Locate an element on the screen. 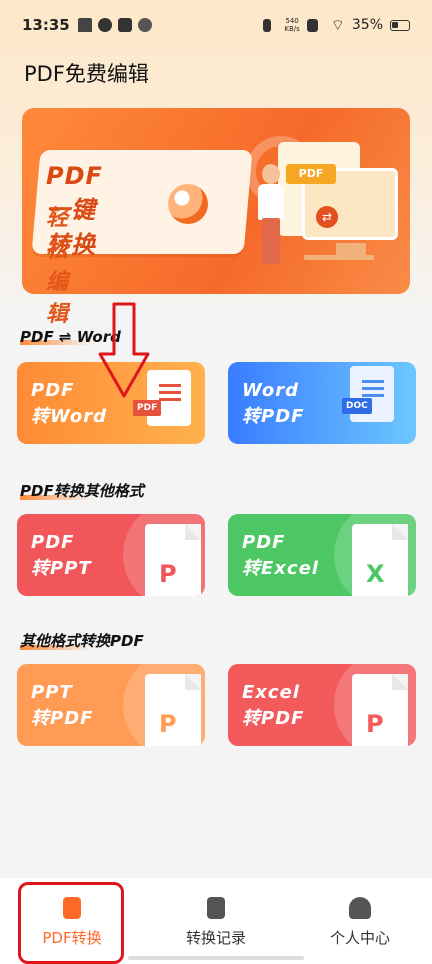 The width and height of the screenshot is (432, 964). nav-profile: 个人中心 is located at coordinates (360, 921).